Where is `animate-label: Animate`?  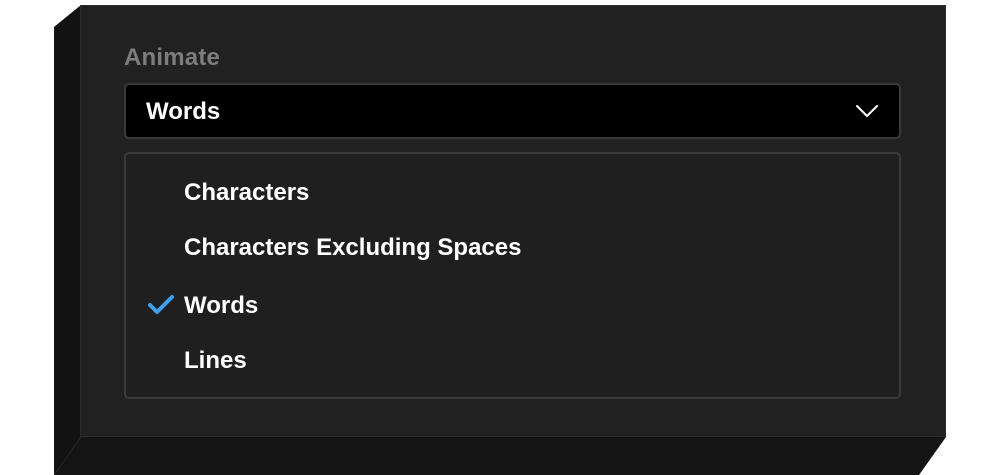 animate-label: Animate is located at coordinates (172, 57).